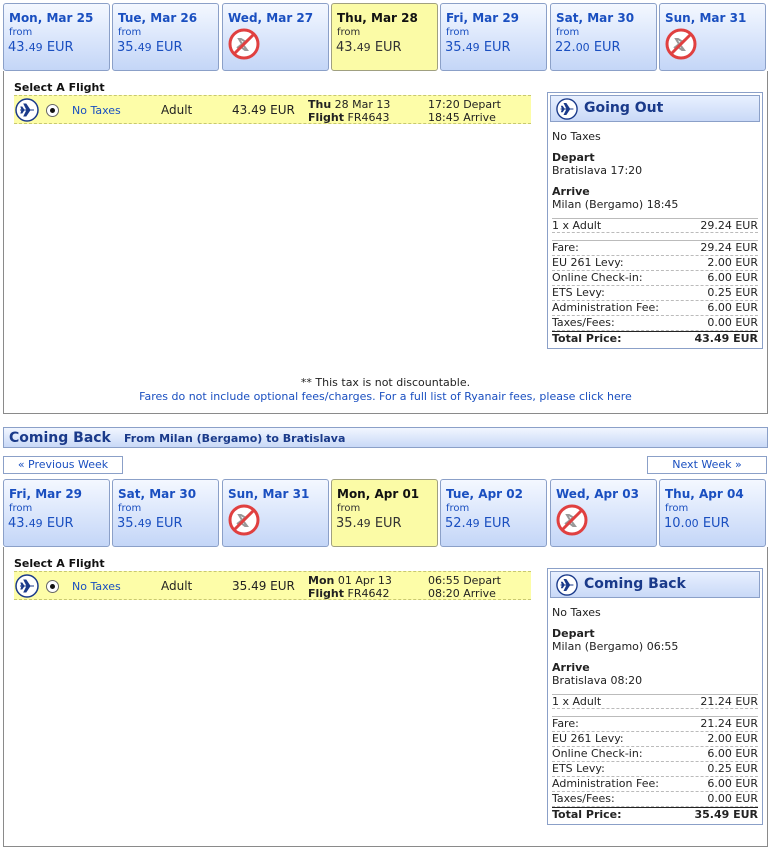 The width and height of the screenshot is (770, 847). What do you see at coordinates (364, 580) in the screenshot?
I see `flight-date: 01 Apr 13` at bounding box center [364, 580].